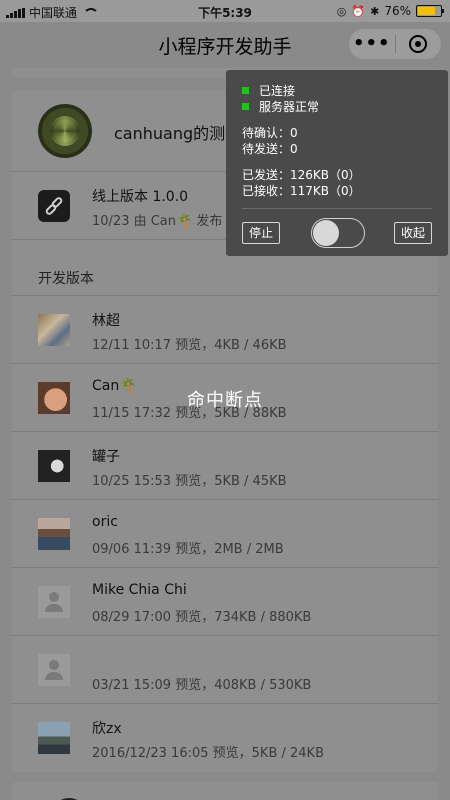 This screenshot has height=800, width=450. What do you see at coordinates (225, 45) in the screenshot?
I see `nav-bar: 小程序开发助手 •••` at bounding box center [225, 45].